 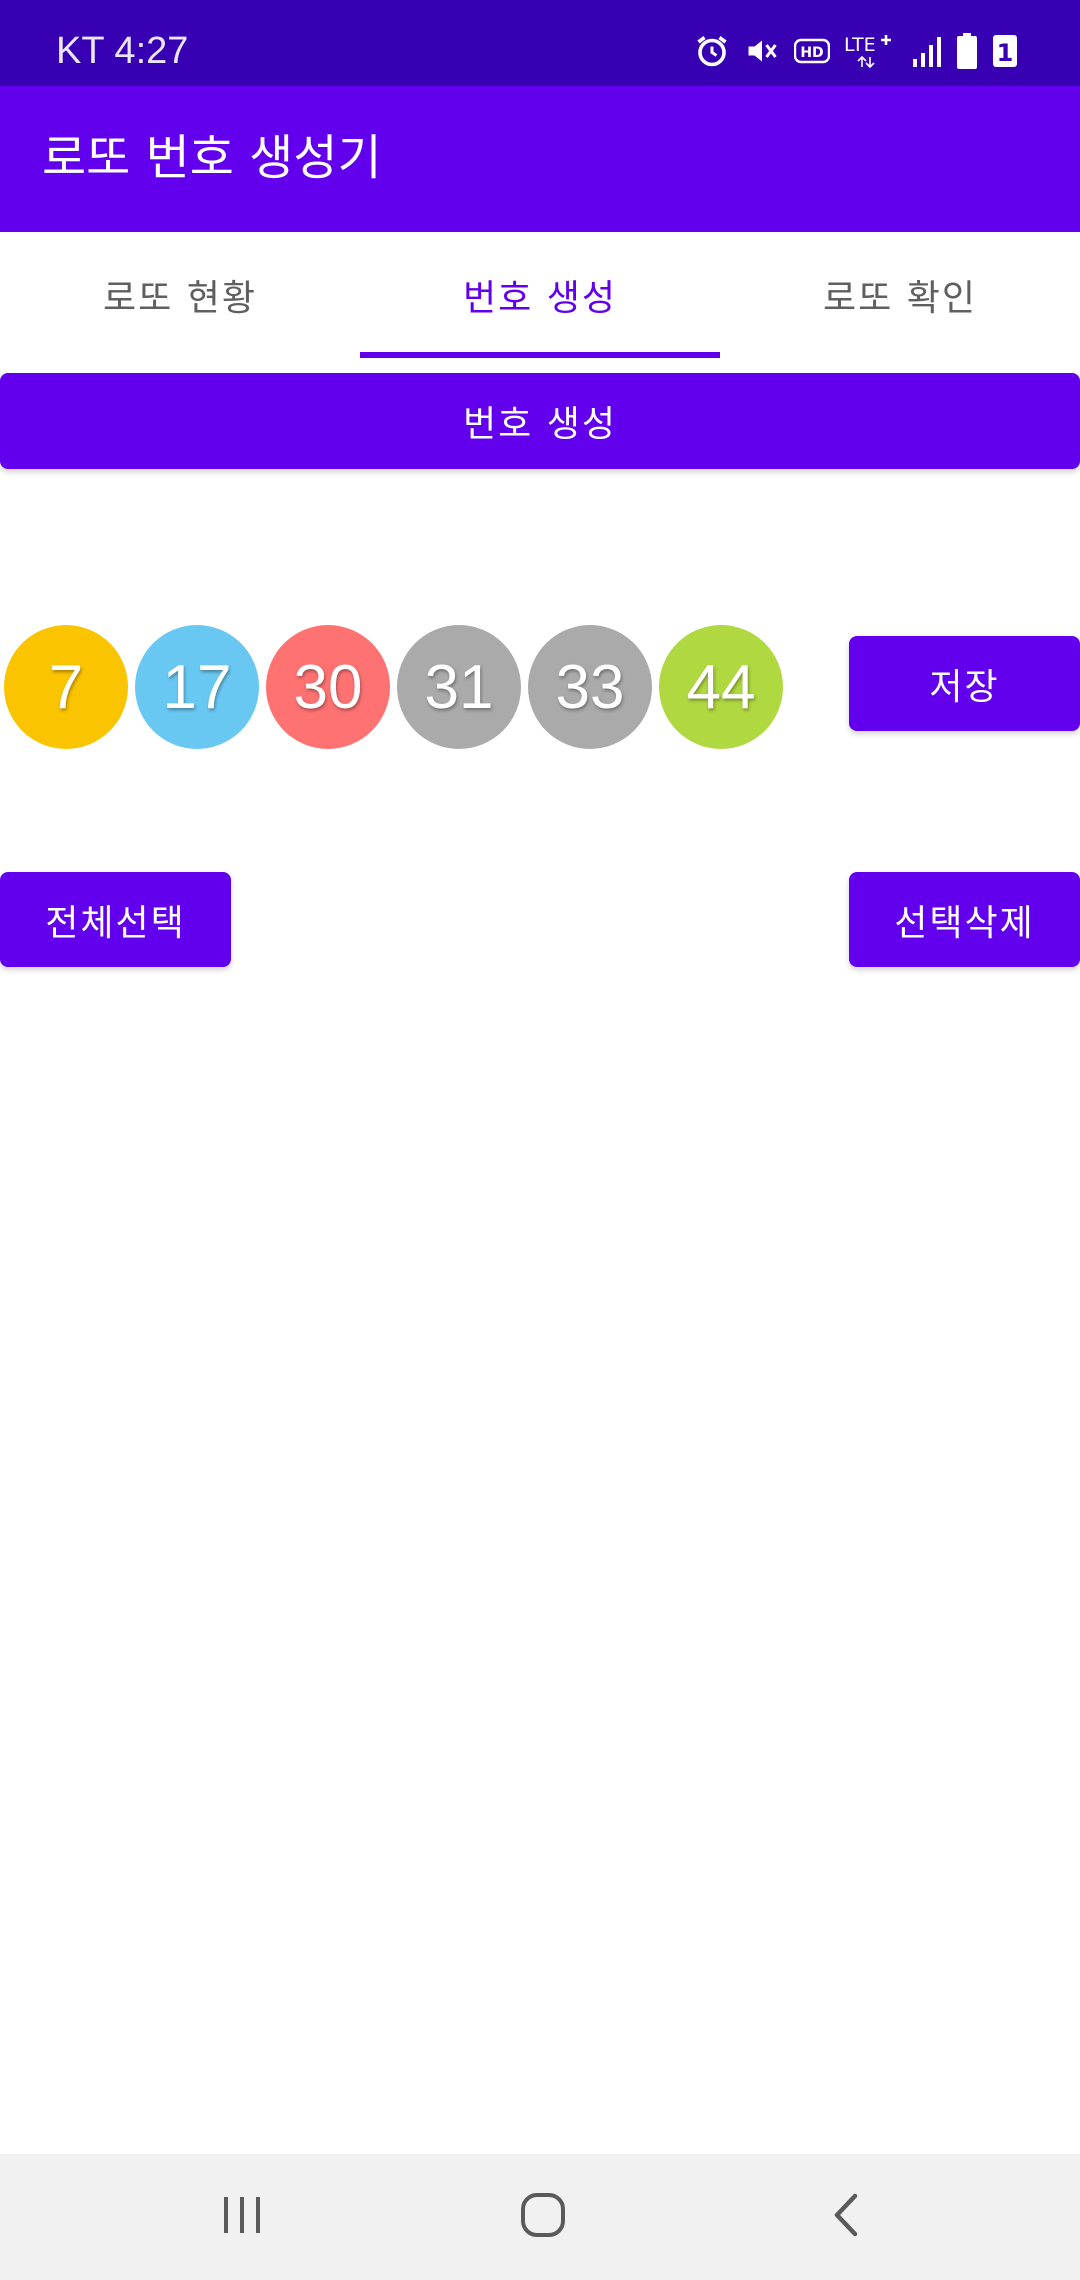 What do you see at coordinates (964, 919) in the screenshot?
I see `delete-selected-button: 선택삭제` at bounding box center [964, 919].